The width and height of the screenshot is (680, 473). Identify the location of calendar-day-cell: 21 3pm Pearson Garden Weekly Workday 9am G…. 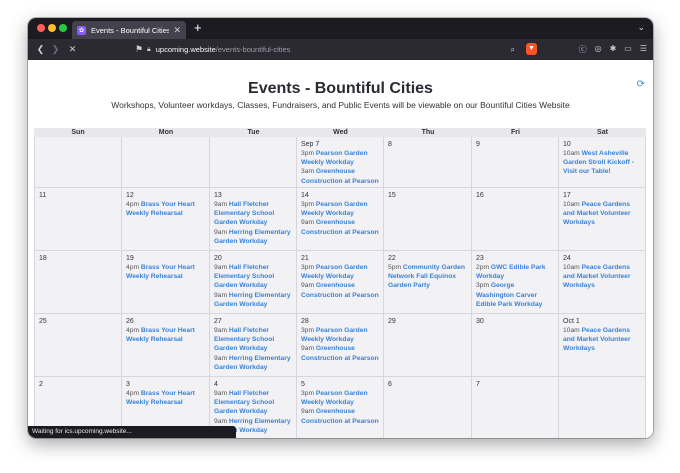
(340, 282).